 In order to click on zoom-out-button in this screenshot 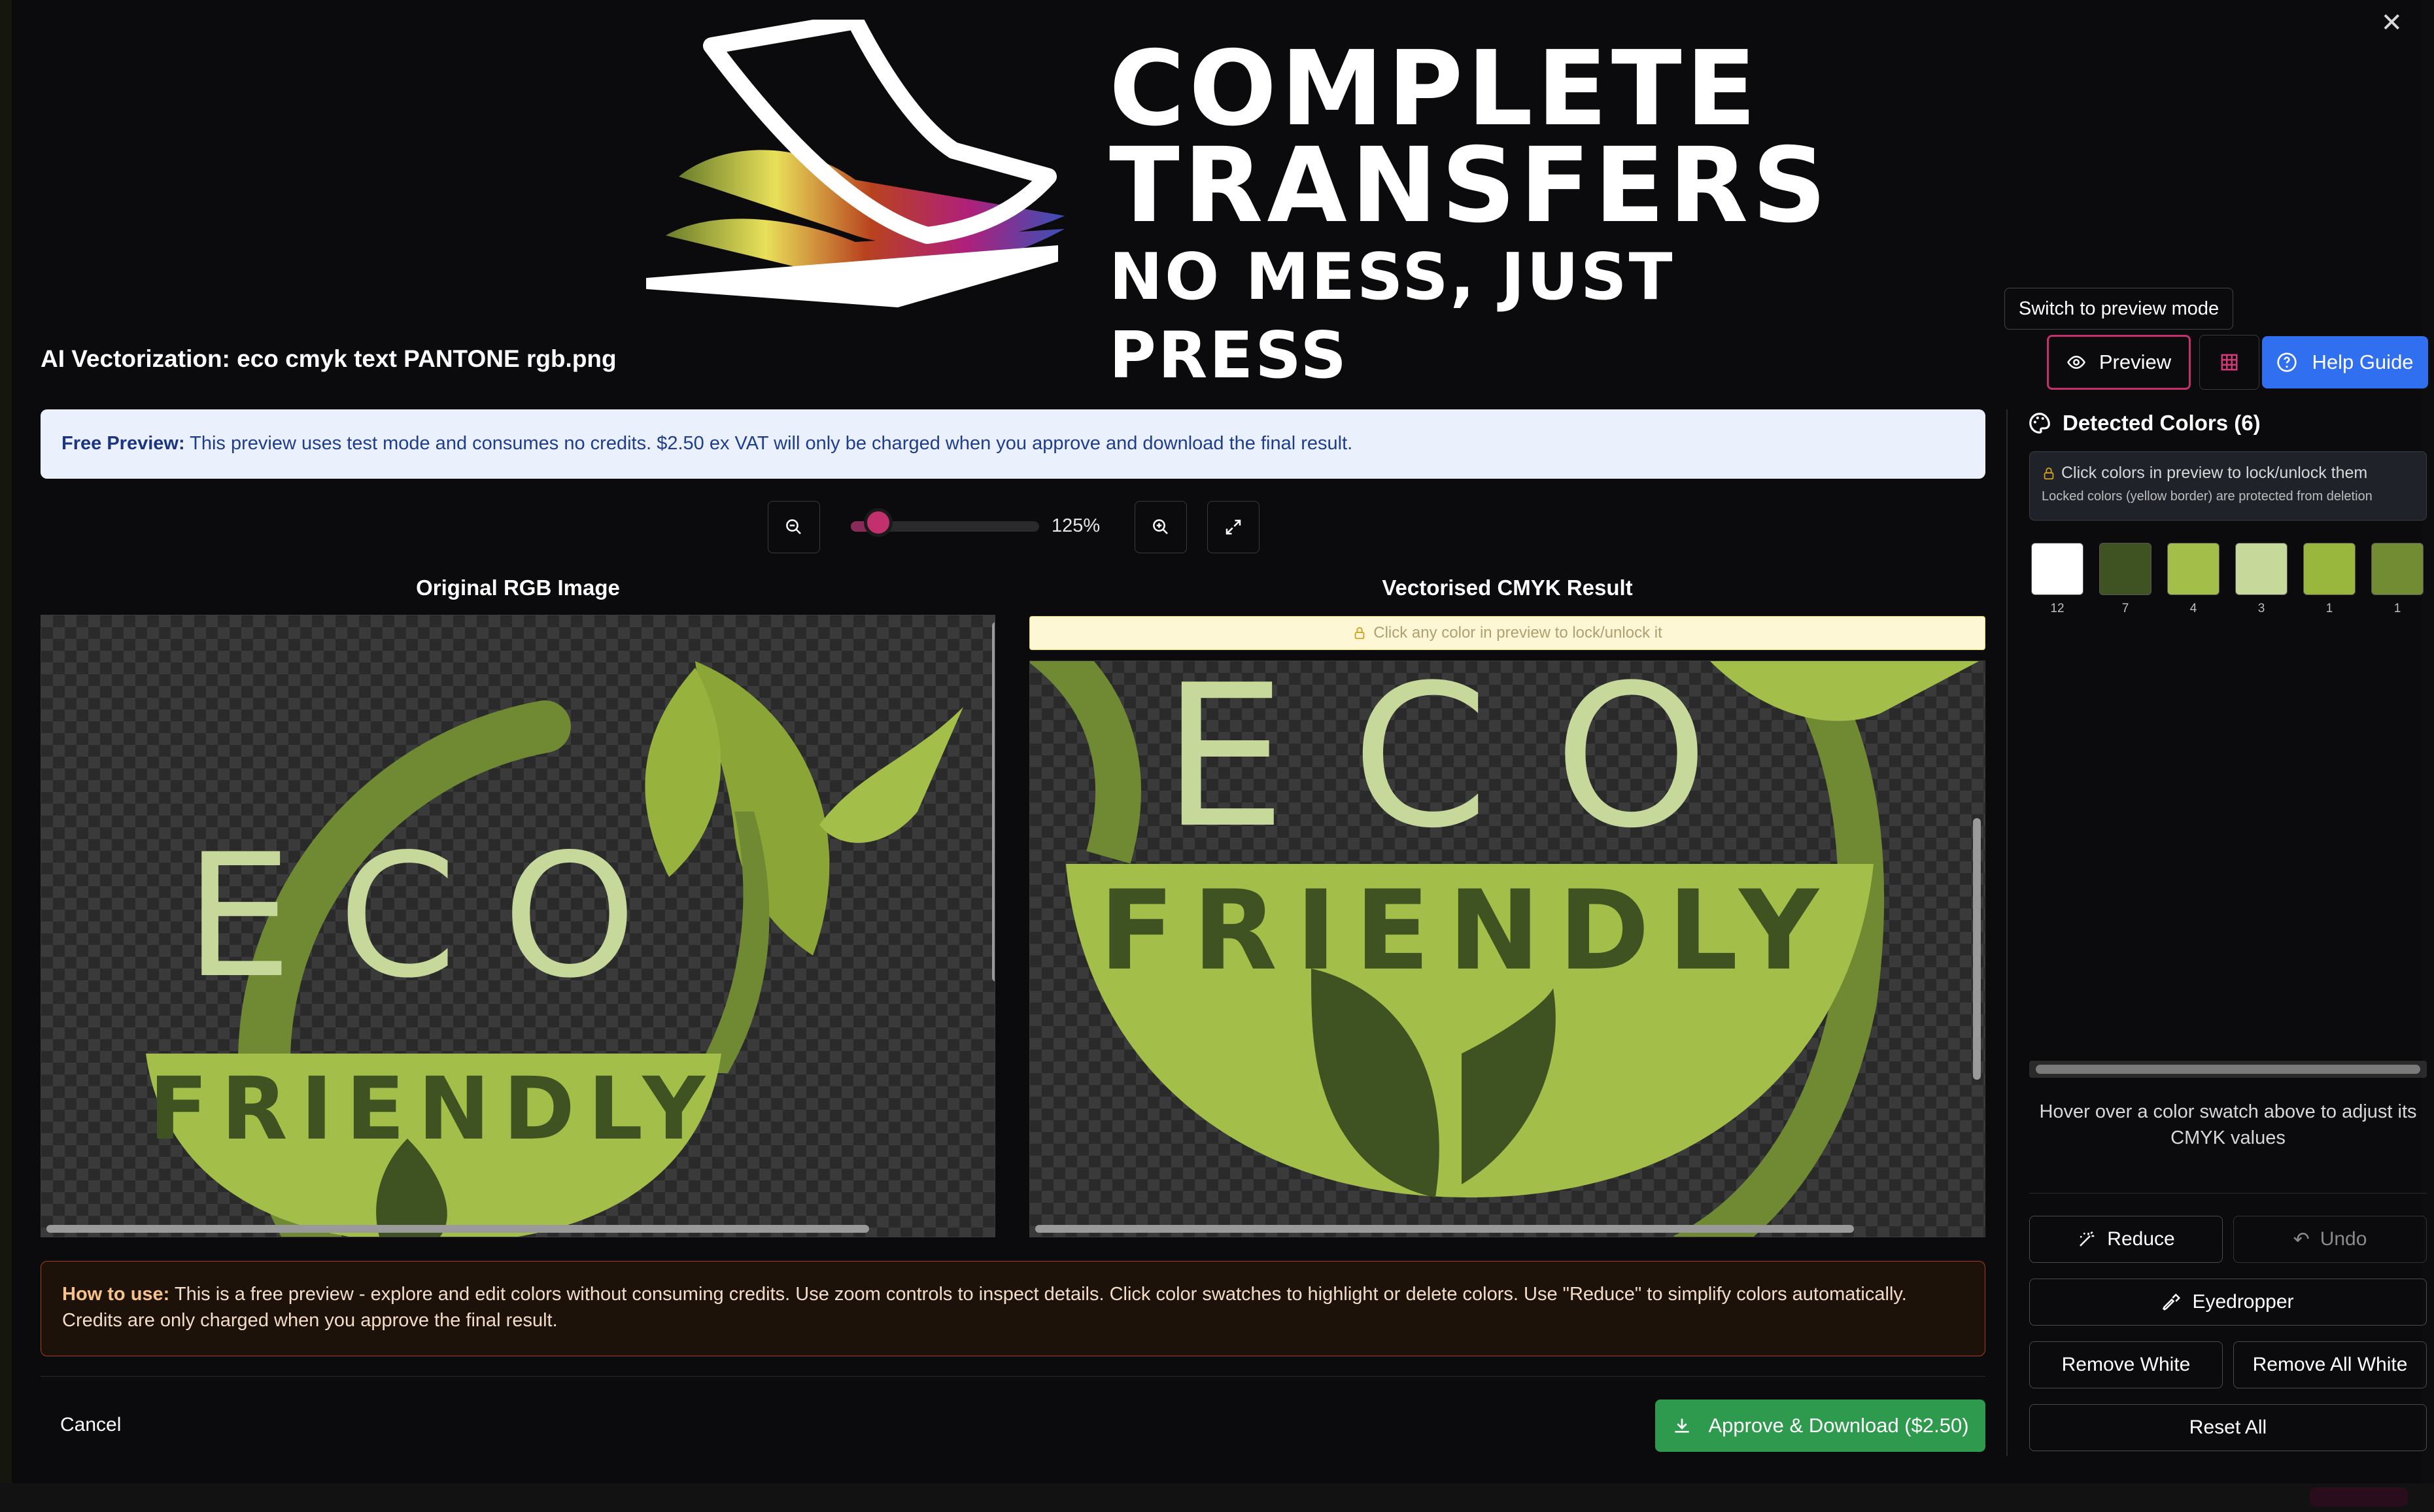, I will do `click(794, 527)`.